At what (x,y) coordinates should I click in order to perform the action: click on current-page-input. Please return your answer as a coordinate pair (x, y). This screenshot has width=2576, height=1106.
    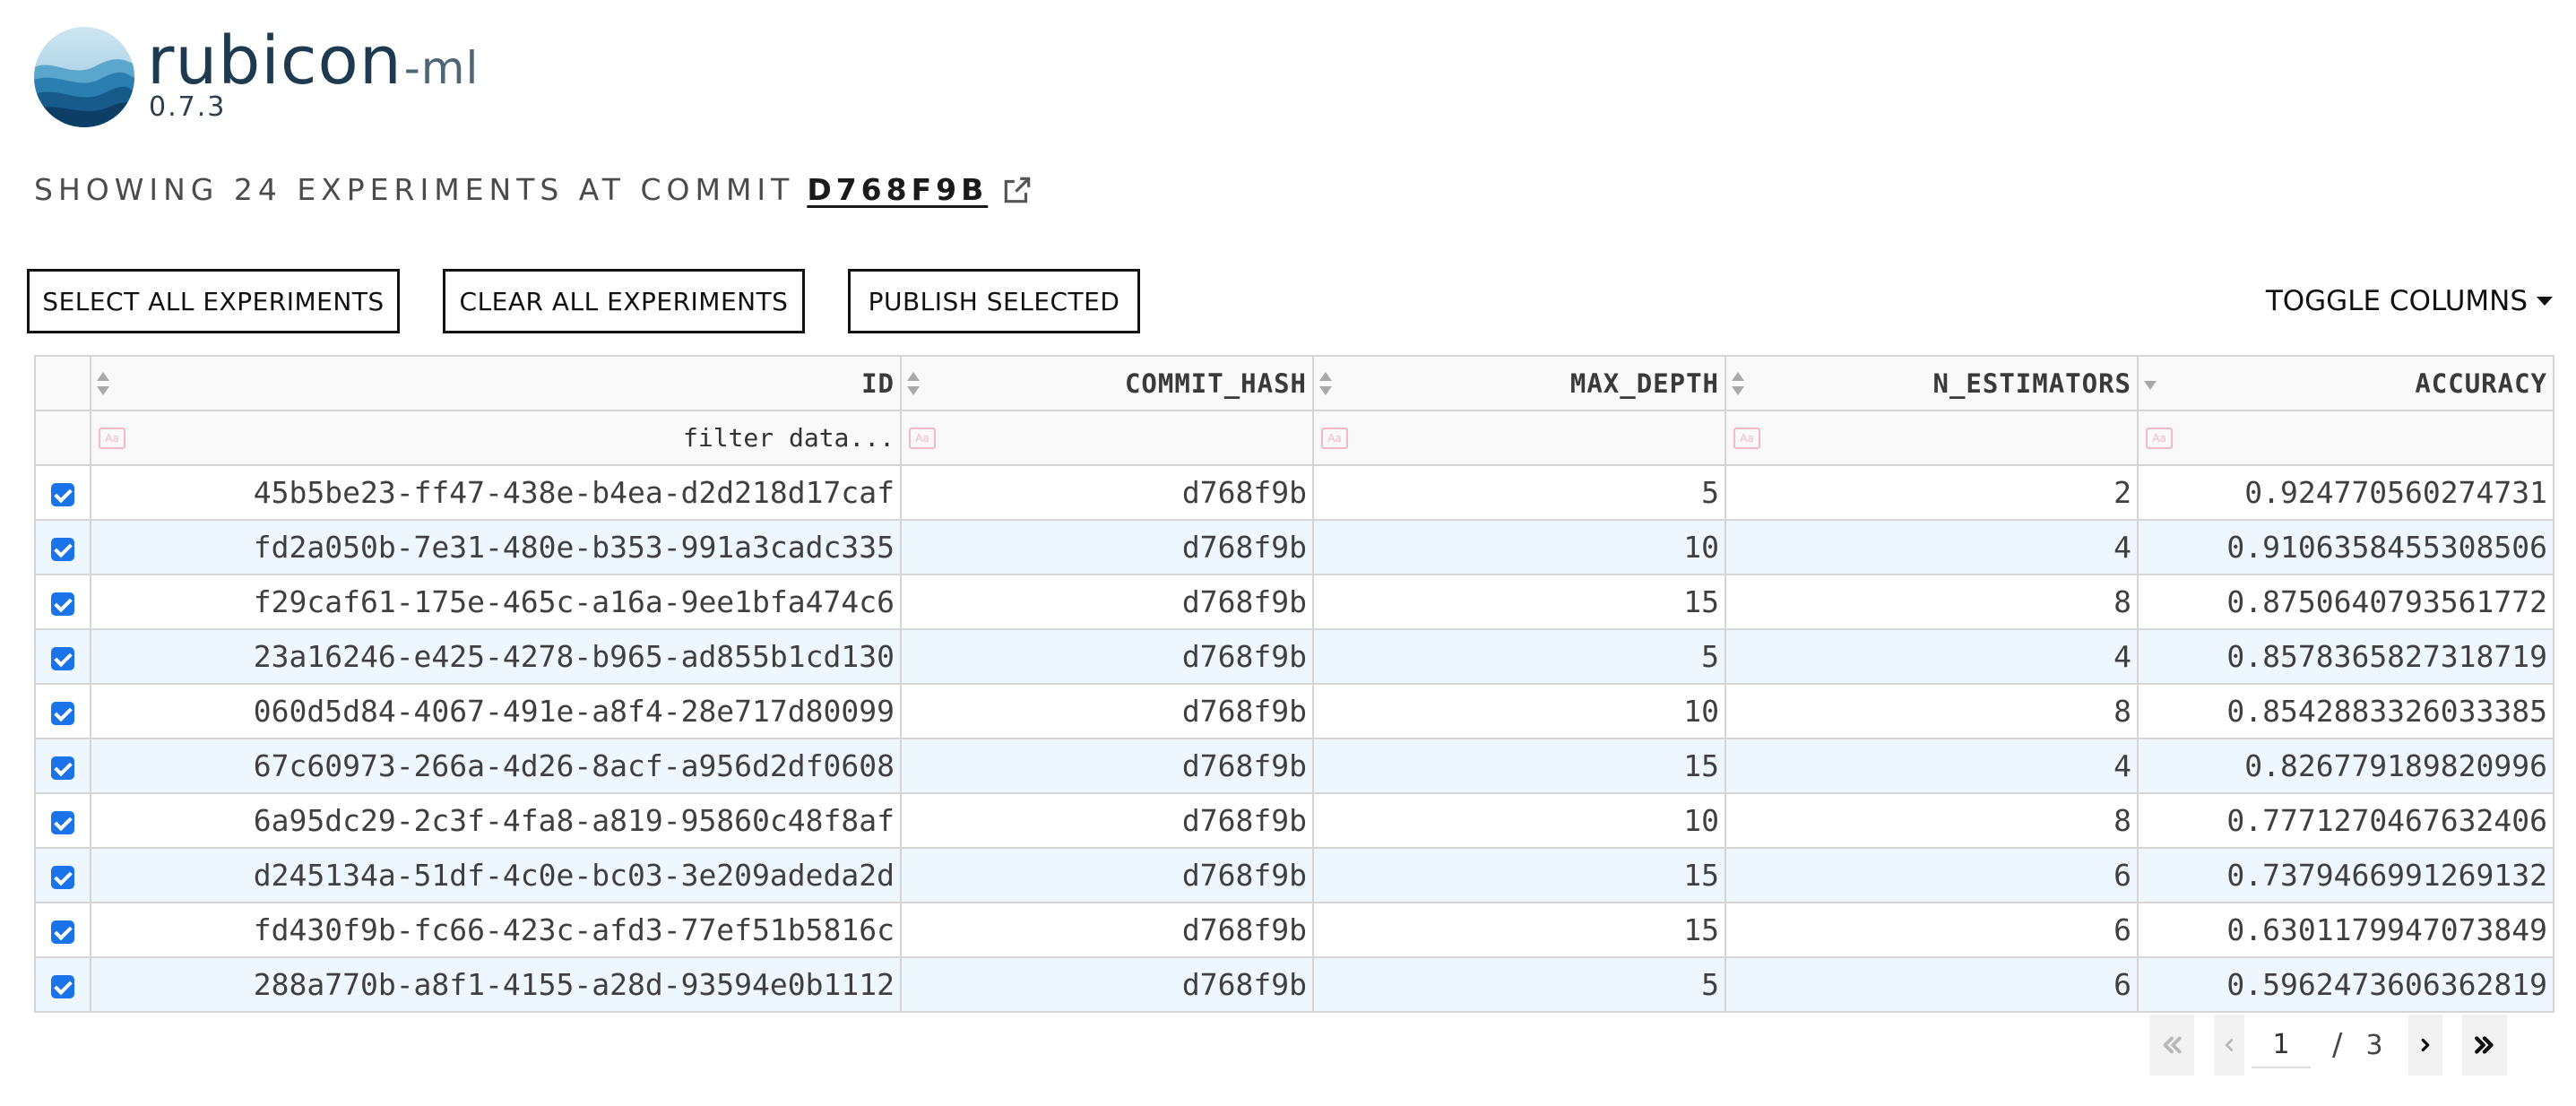
    Looking at the image, I should click on (2281, 1045).